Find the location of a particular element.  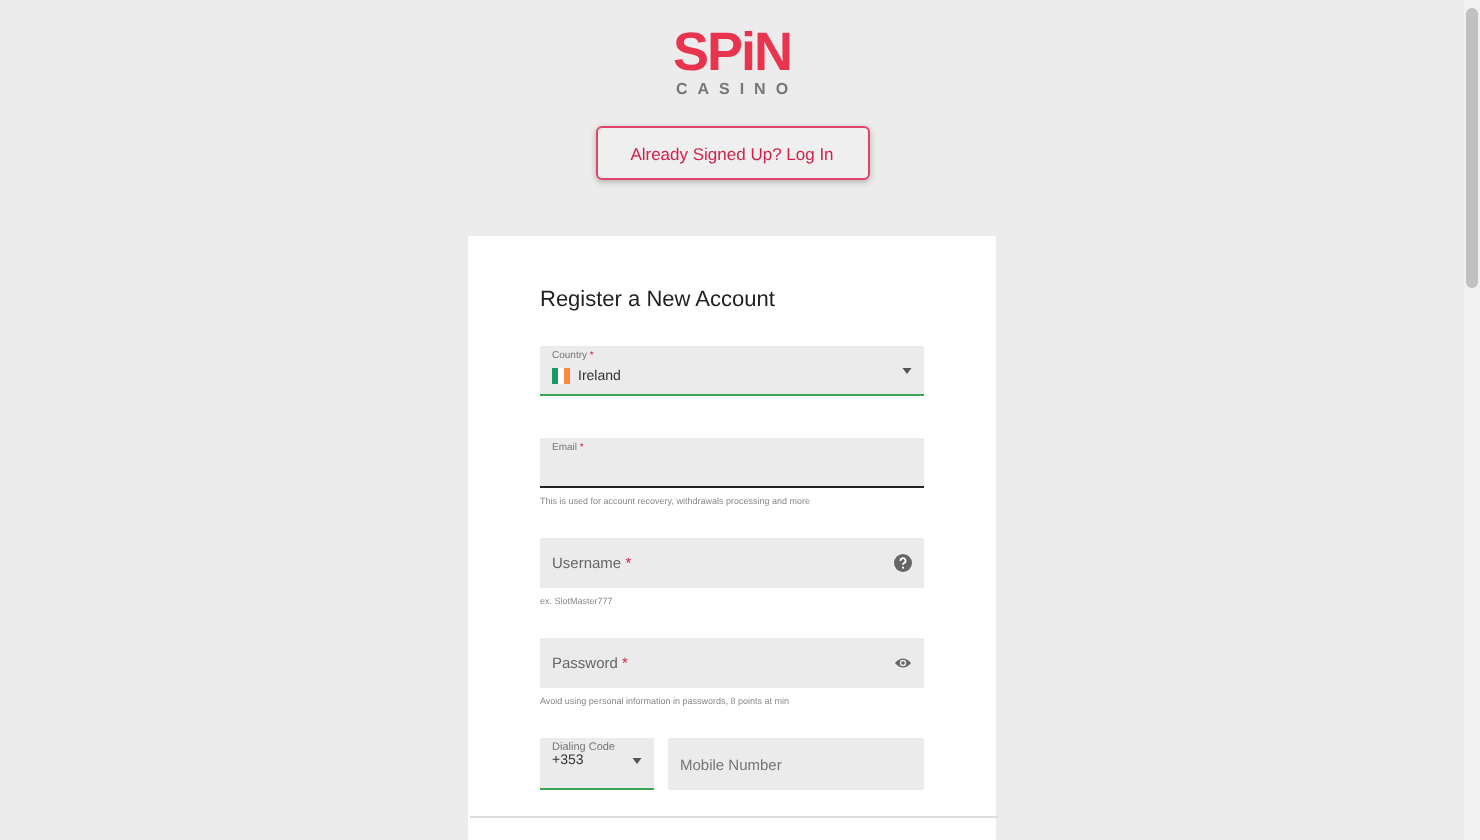

login-button: Already Signed Up? Log In is located at coordinates (732, 153).